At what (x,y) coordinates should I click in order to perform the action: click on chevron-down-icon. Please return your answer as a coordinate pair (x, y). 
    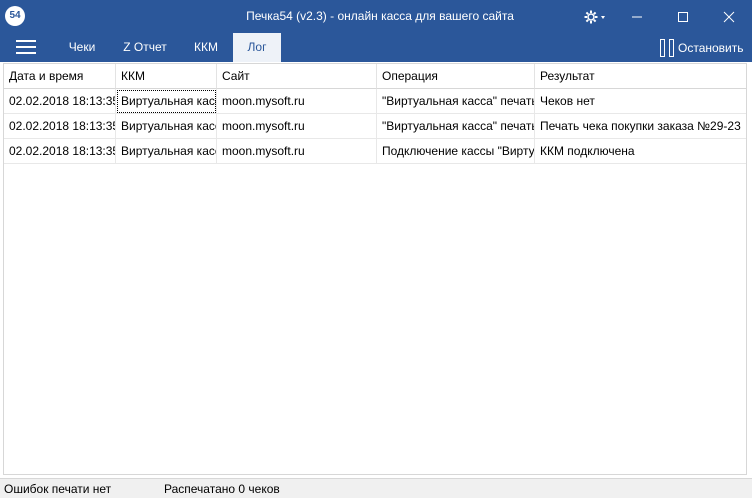
    Looking at the image, I should click on (603, 17).